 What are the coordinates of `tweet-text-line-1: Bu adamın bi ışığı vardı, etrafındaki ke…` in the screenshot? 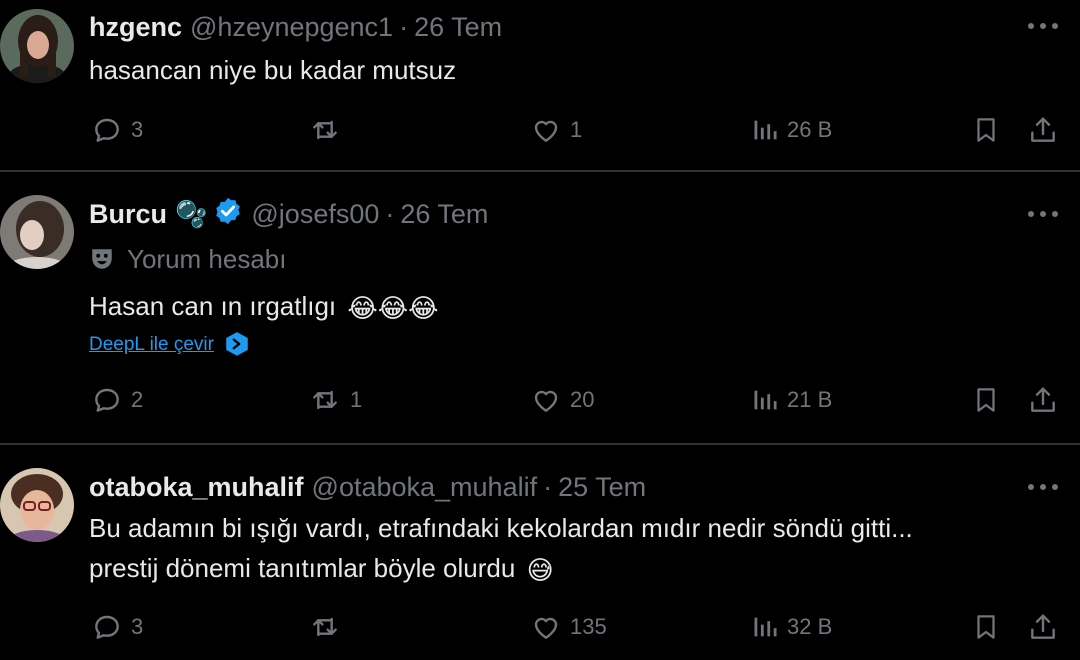 It's located at (501, 528).